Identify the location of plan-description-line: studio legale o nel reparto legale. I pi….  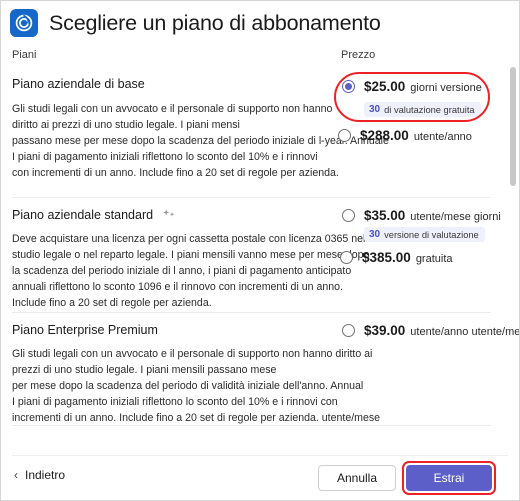
(191, 255).